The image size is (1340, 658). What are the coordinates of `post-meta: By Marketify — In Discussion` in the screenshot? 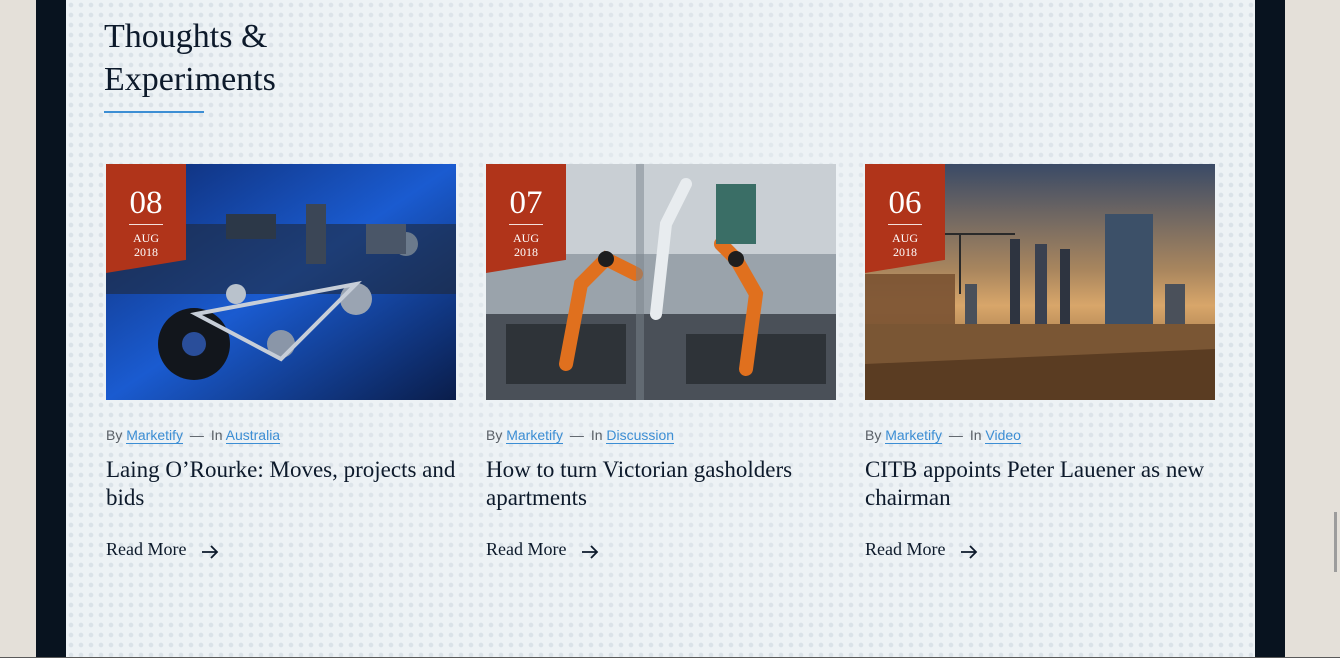 It's located at (580, 435).